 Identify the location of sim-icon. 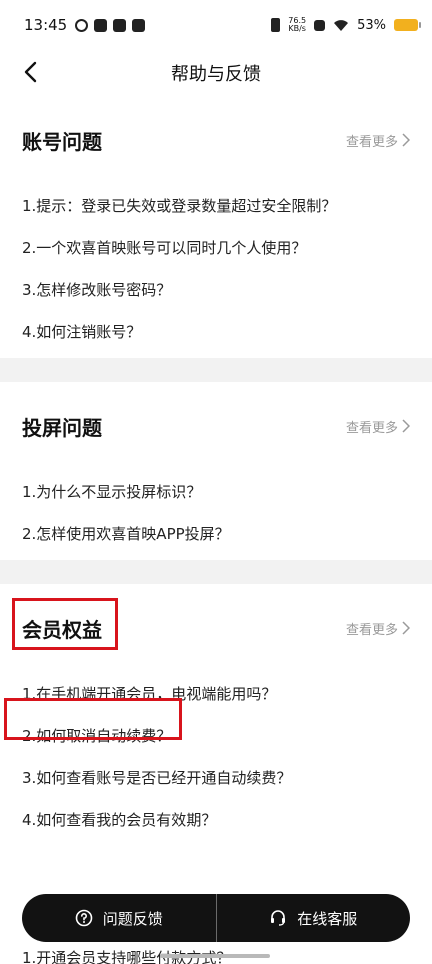
(320, 25).